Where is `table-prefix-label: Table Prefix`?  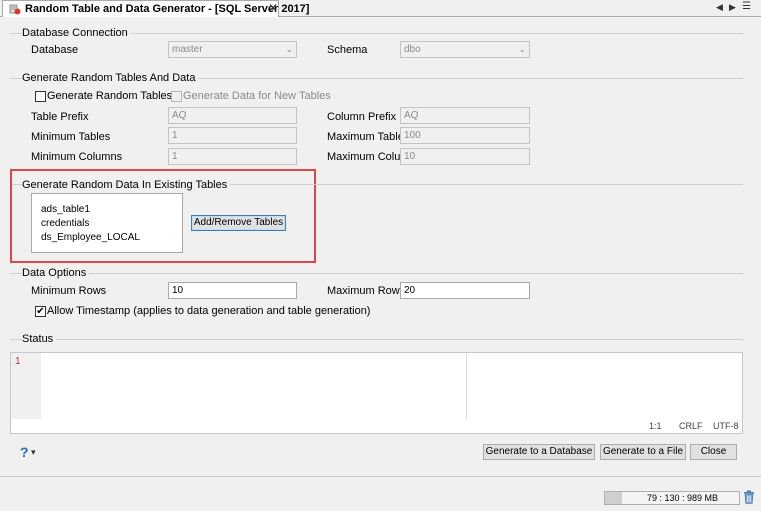
table-prefix-label: Table Prefix is located at coordinates (60, 117).